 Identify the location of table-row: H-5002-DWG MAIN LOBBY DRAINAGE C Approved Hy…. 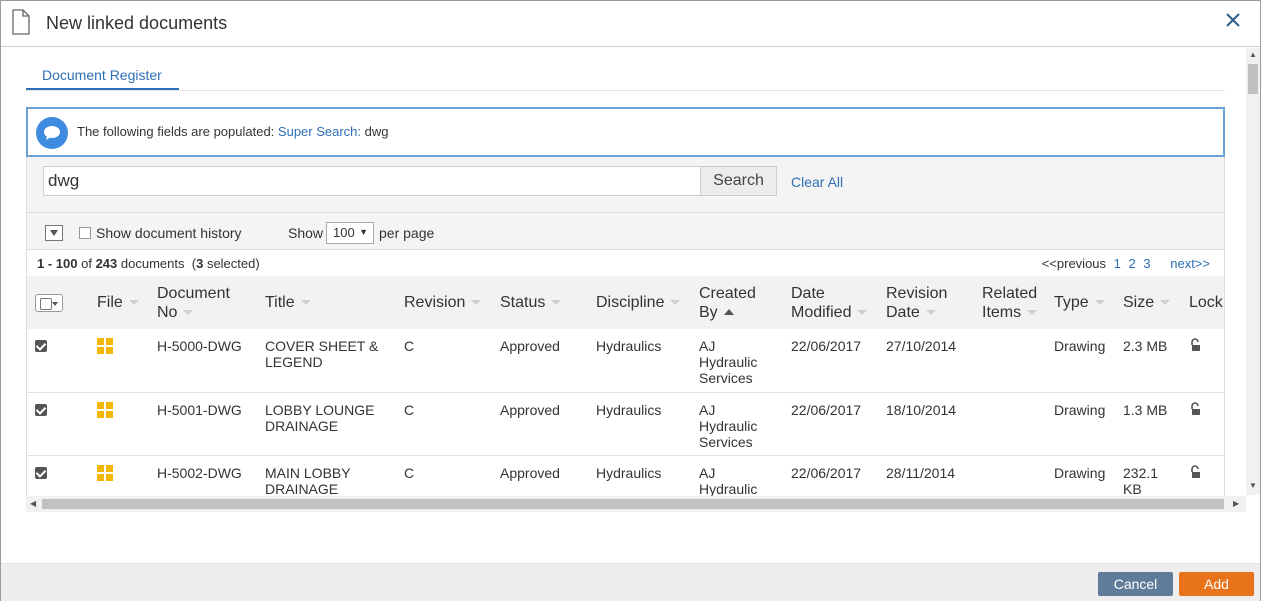
(625, 476).